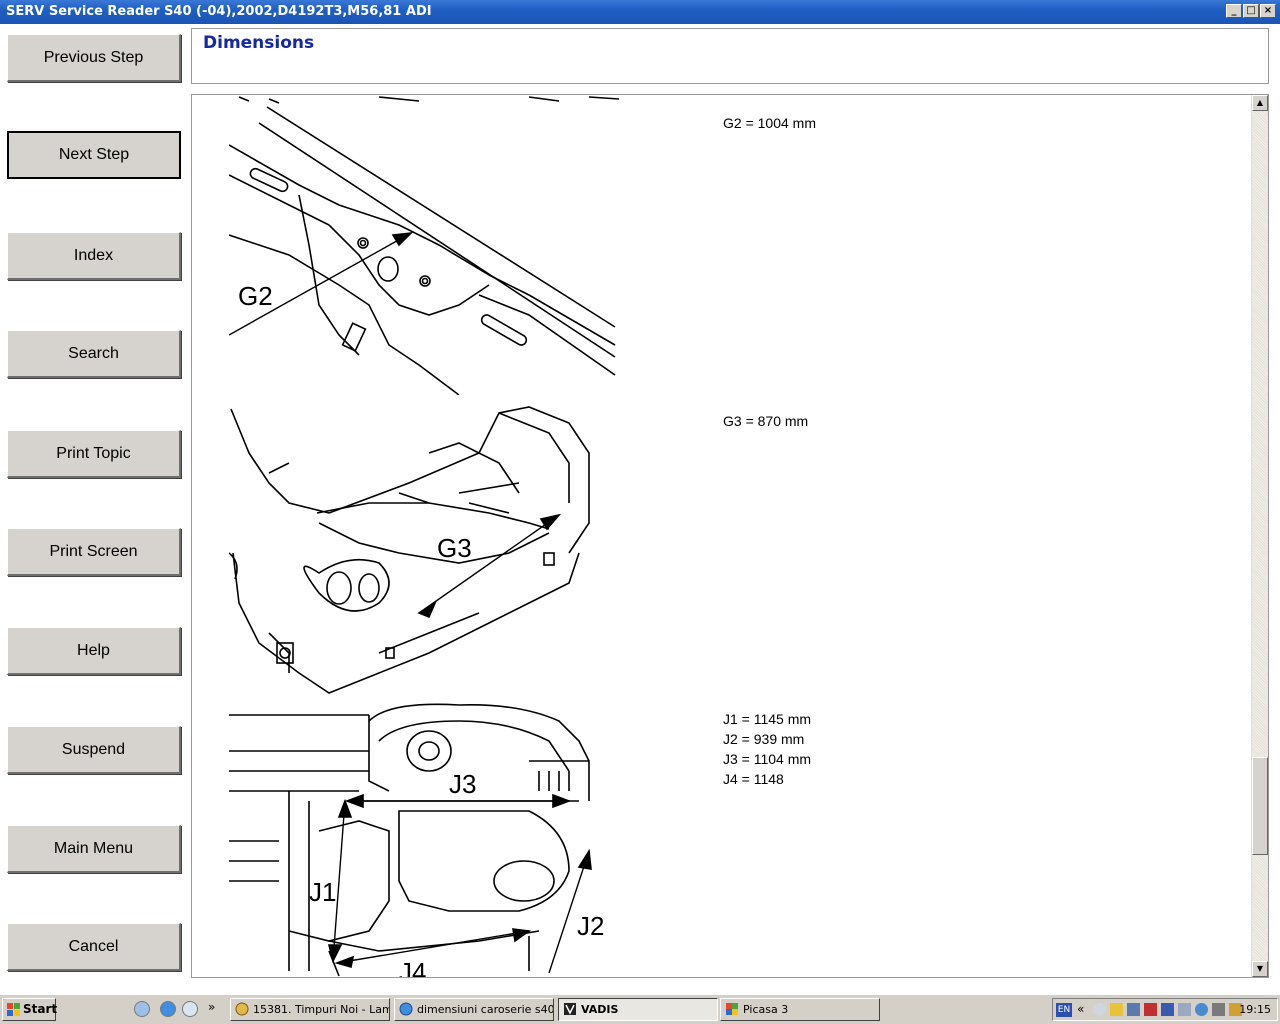 Image resolution: width=1280 pixels, height=1024 pixels. Describe the element at coordinates (40, 1009) in the screenshot. I see `start-label: Start` at that location.